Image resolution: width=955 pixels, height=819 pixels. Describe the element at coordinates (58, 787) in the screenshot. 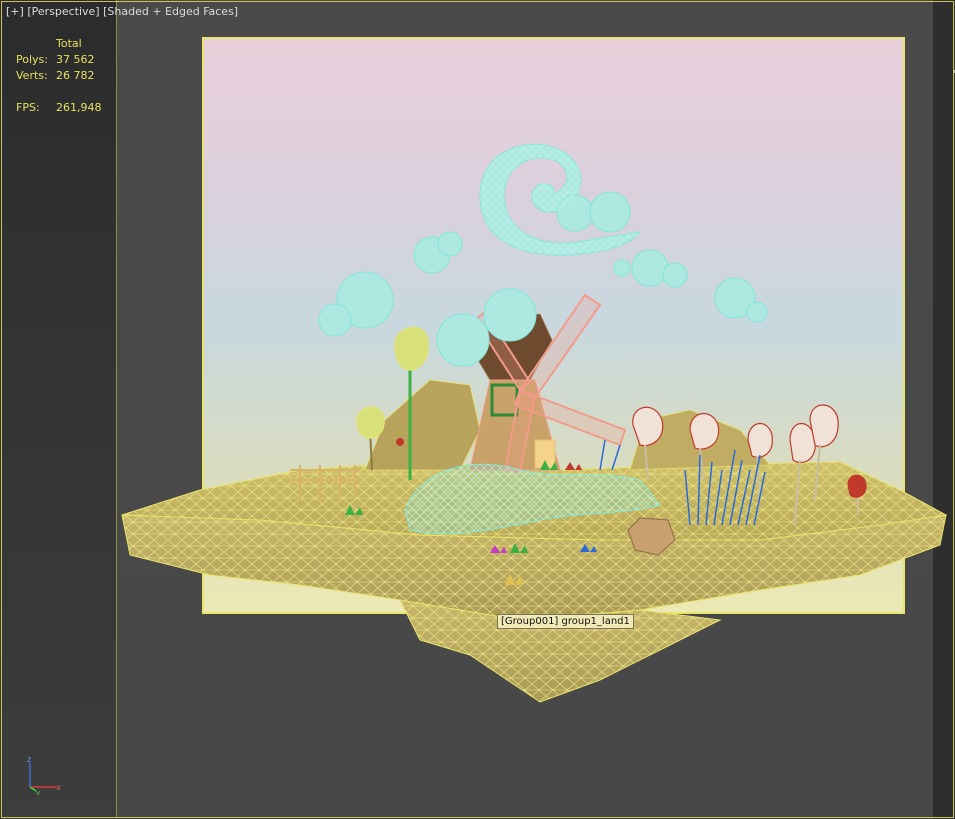

I see `x-axis-label: x` at that location.